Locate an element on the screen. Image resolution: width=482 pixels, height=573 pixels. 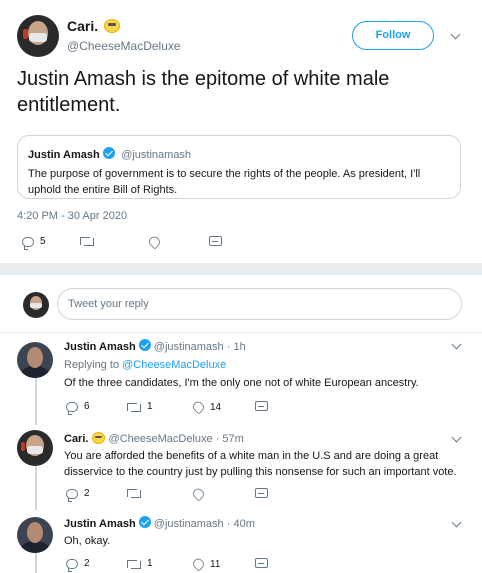
composer-divider is located at coordinates (241, 332).